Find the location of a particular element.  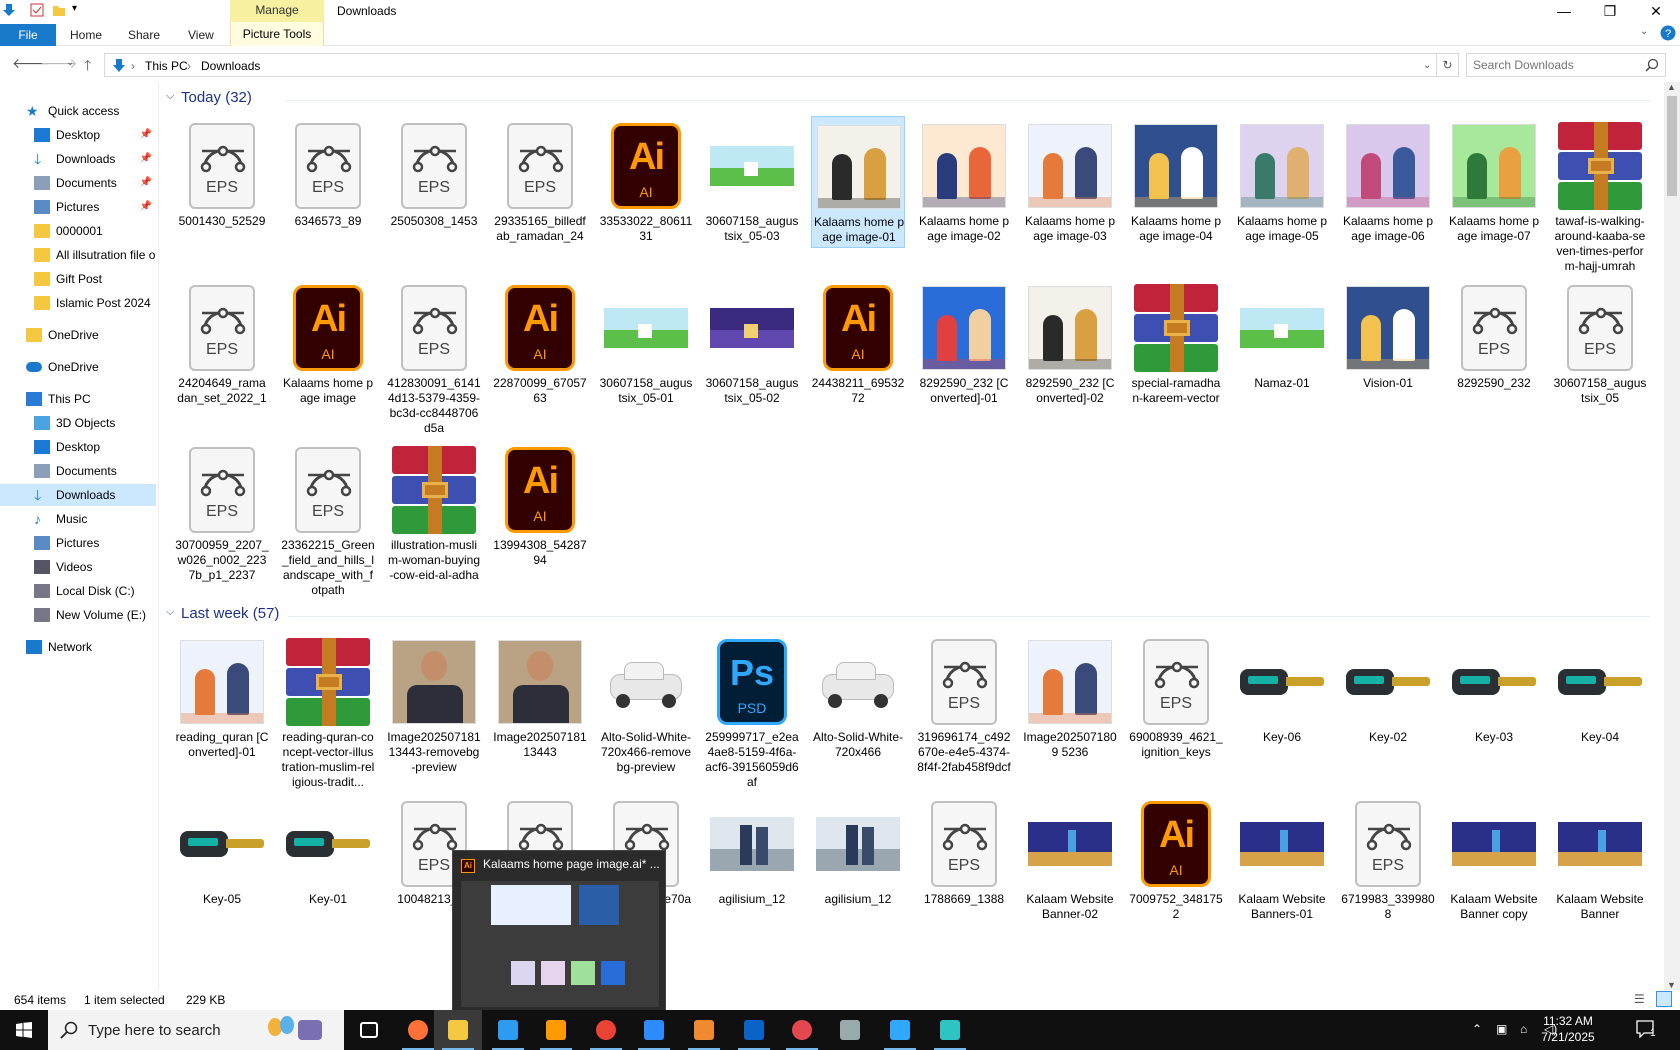

file-tile: Kalaams home page image-06 is located at coordinates (1388, 195).